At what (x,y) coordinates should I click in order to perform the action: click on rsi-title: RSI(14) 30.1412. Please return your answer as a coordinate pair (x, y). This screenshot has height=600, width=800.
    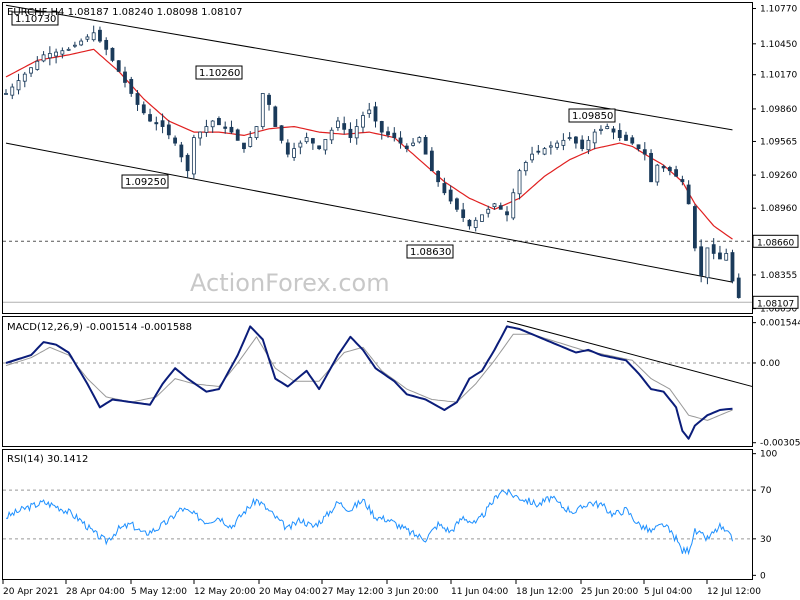
    Looking at the image, I should click on (47, 459).